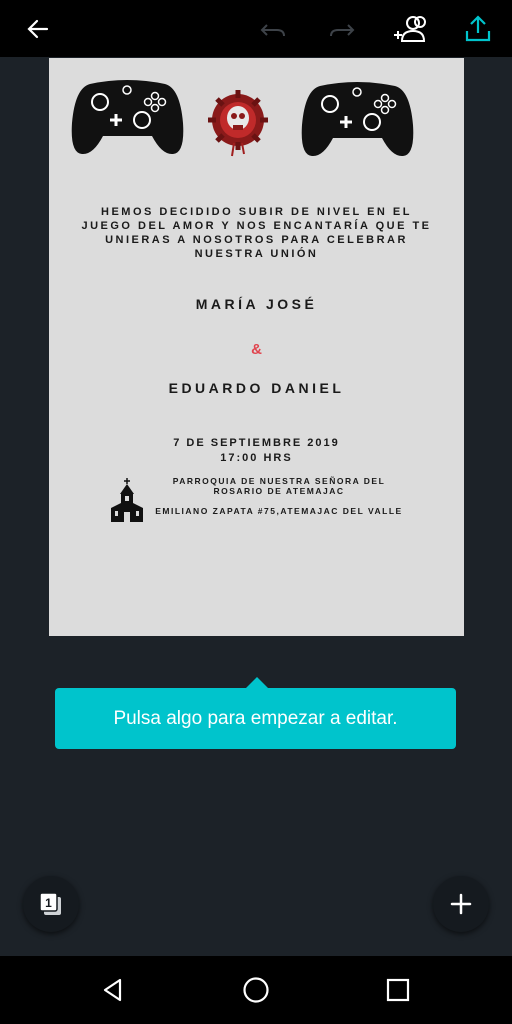  Describe the element at coordinates (256, 304) in the screenshot. I see `name-one: MARÍA JOSÉ` at that location.